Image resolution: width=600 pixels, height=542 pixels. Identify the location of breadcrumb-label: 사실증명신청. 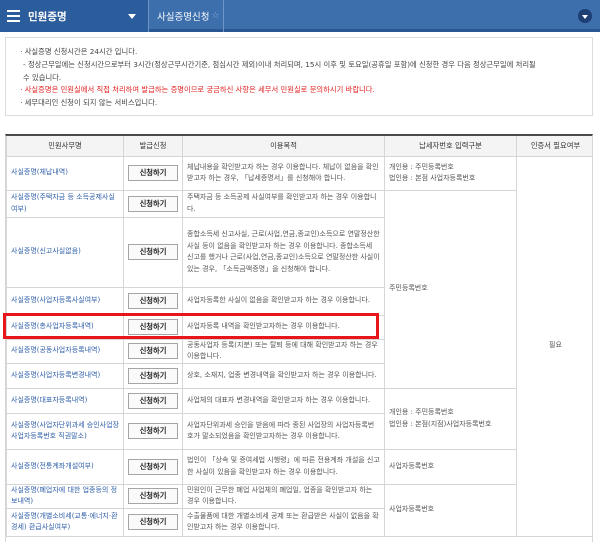
(183, 17).